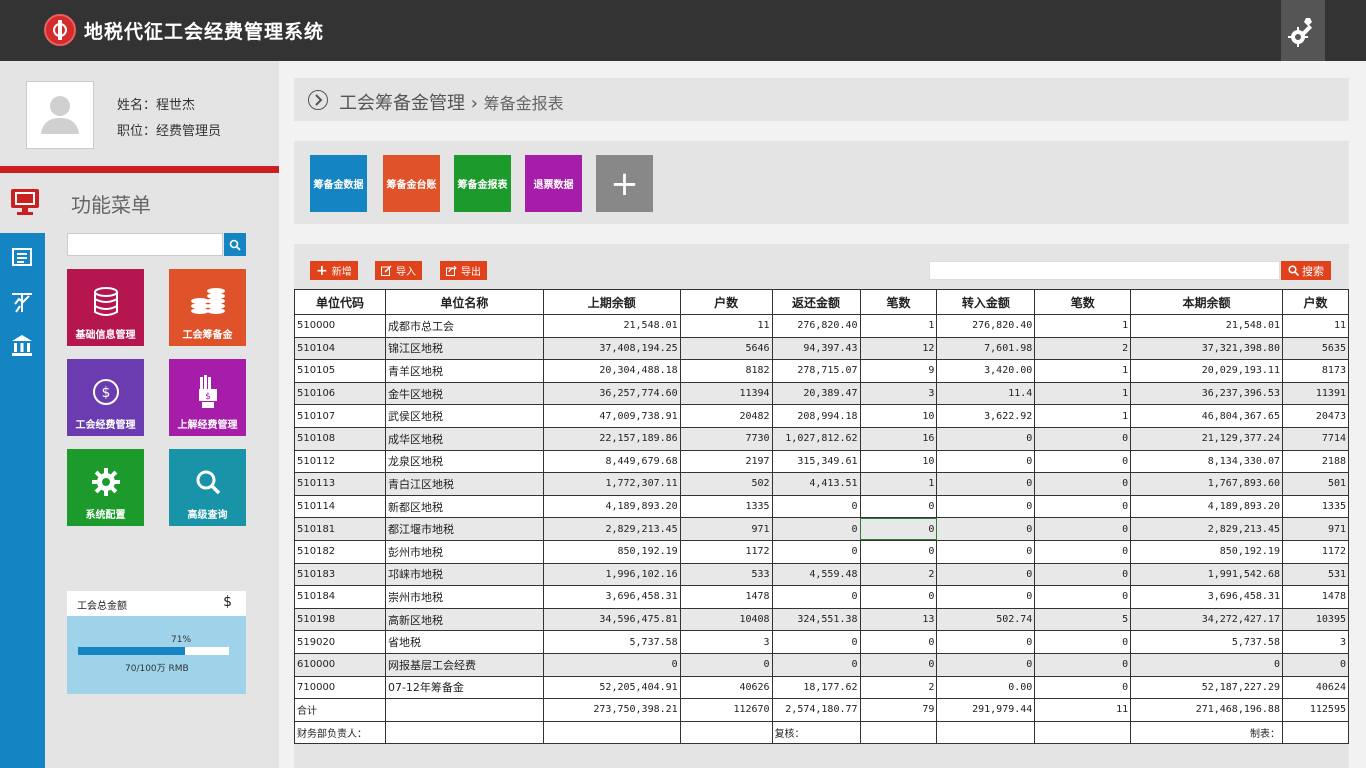  What do you see at coordinates (816, 438) in the screenshot?
I see `table-cell: 1,027,812.62` at bounding box center [816, 438].